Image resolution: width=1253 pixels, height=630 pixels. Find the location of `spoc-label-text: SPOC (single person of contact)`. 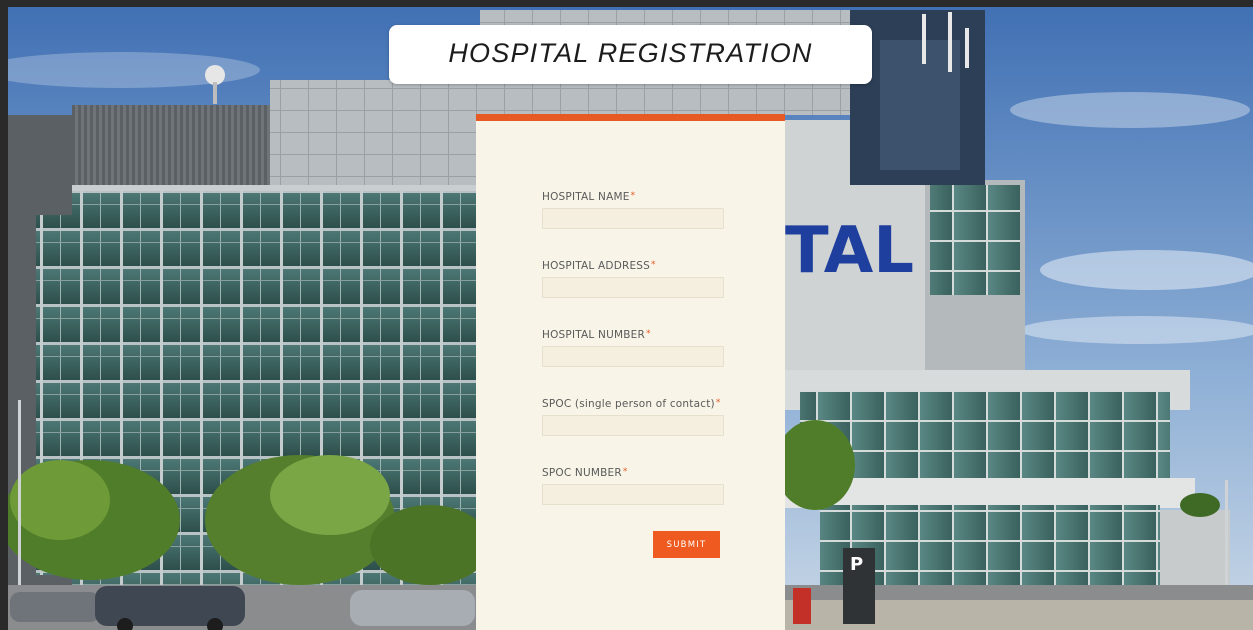

spoc-label-text: SPOC (single person of contact) is located at coordinates (628, 404).